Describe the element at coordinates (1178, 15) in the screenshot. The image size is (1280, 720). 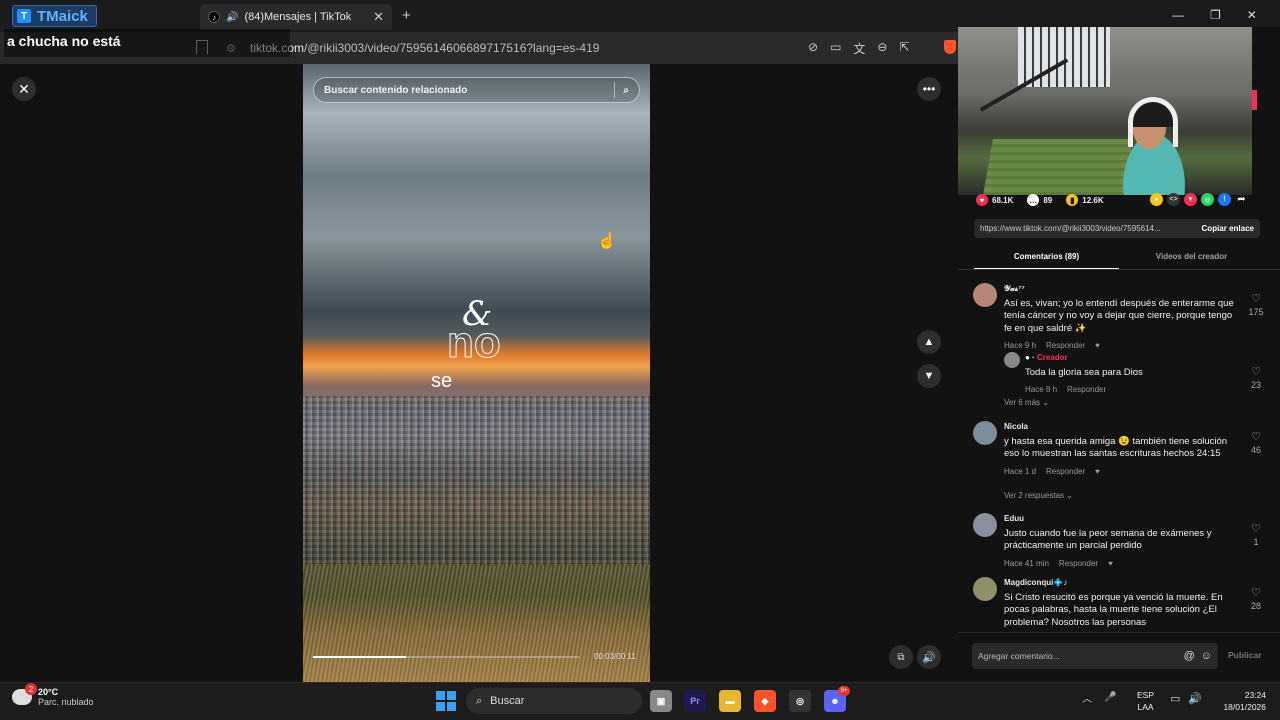
I see `minimize-icon: —` at that location.